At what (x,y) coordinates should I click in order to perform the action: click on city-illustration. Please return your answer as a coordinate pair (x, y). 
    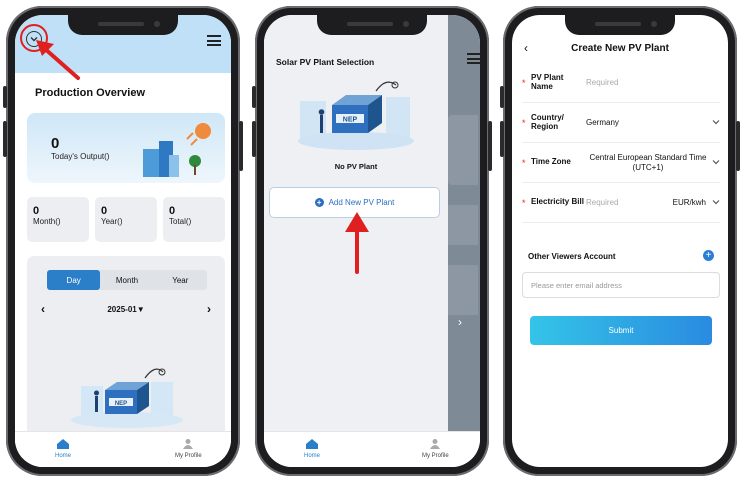
    Looking at the image, I should click on (177, 150).